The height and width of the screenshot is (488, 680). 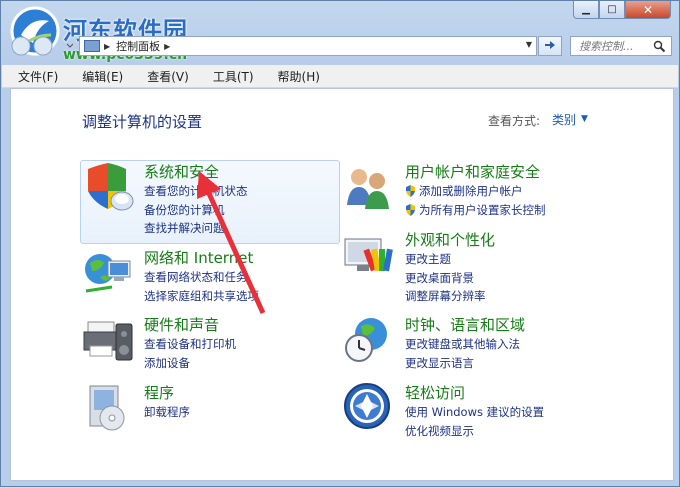 What do you see at coordinates (648, 10) in the screenshot?
I see `close-button: ✕` at bounding box center [648, 10].